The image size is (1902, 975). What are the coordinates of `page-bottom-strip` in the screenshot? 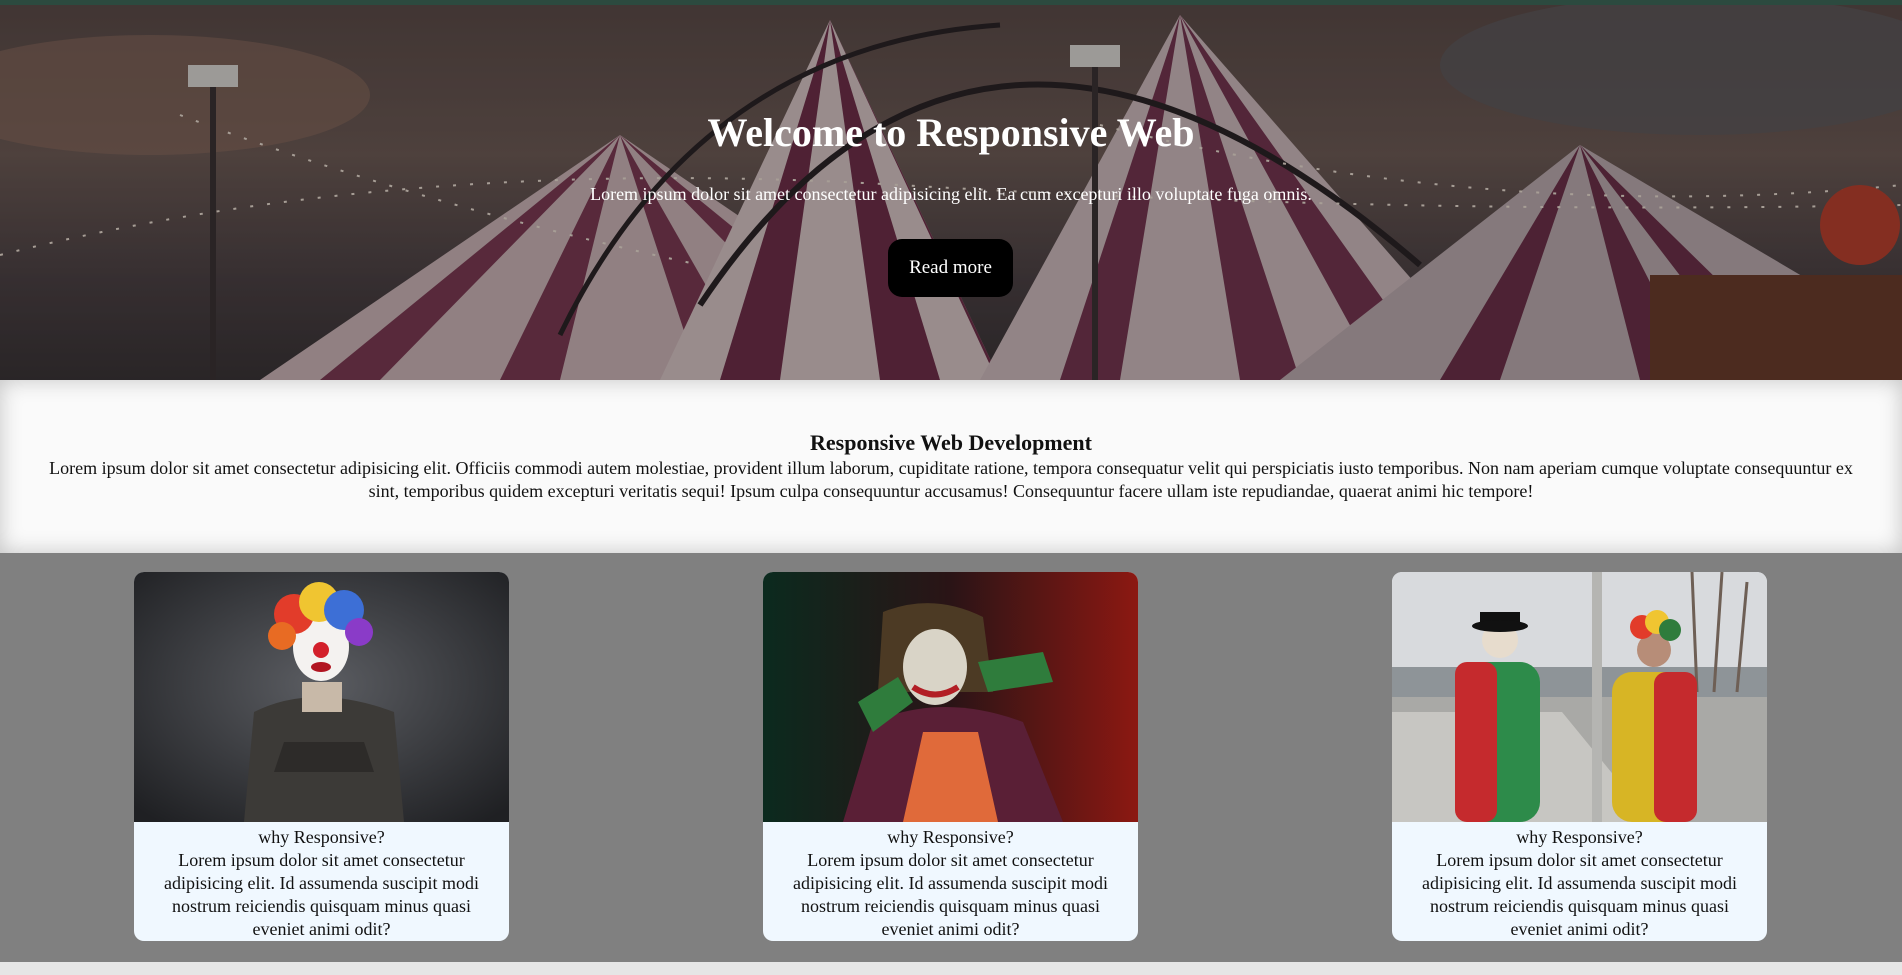 It's located at (951, 968).